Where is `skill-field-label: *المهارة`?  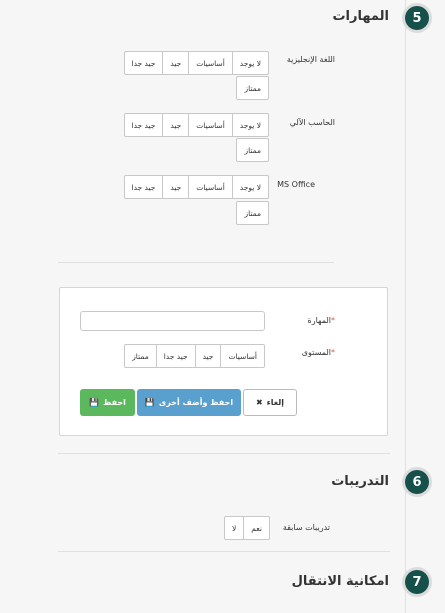 skill-field-label: *المهارة is located at coordinates (321, 320).